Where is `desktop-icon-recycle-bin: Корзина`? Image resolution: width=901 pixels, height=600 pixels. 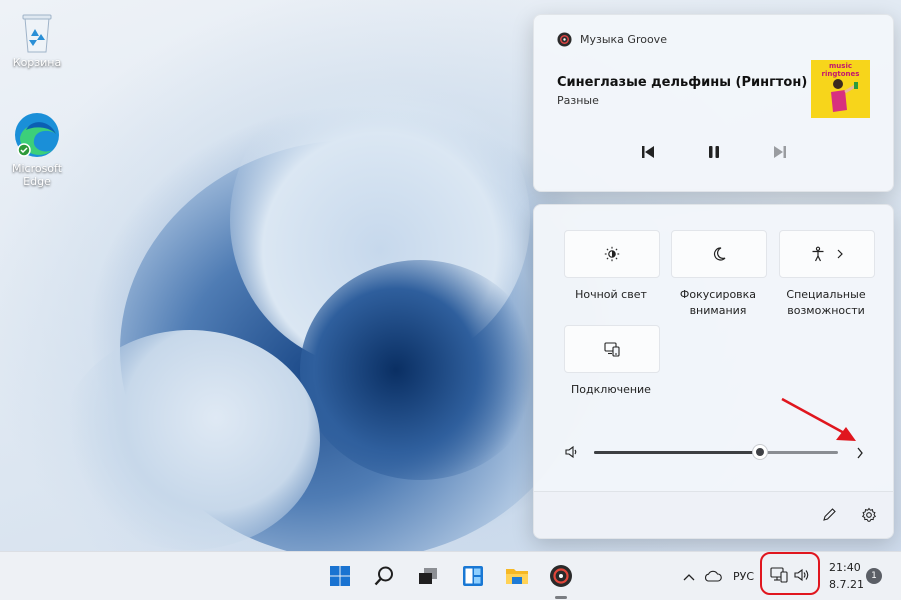 desktop-icon-recycle-bin: Корзина is located at coordinates (37, 39).